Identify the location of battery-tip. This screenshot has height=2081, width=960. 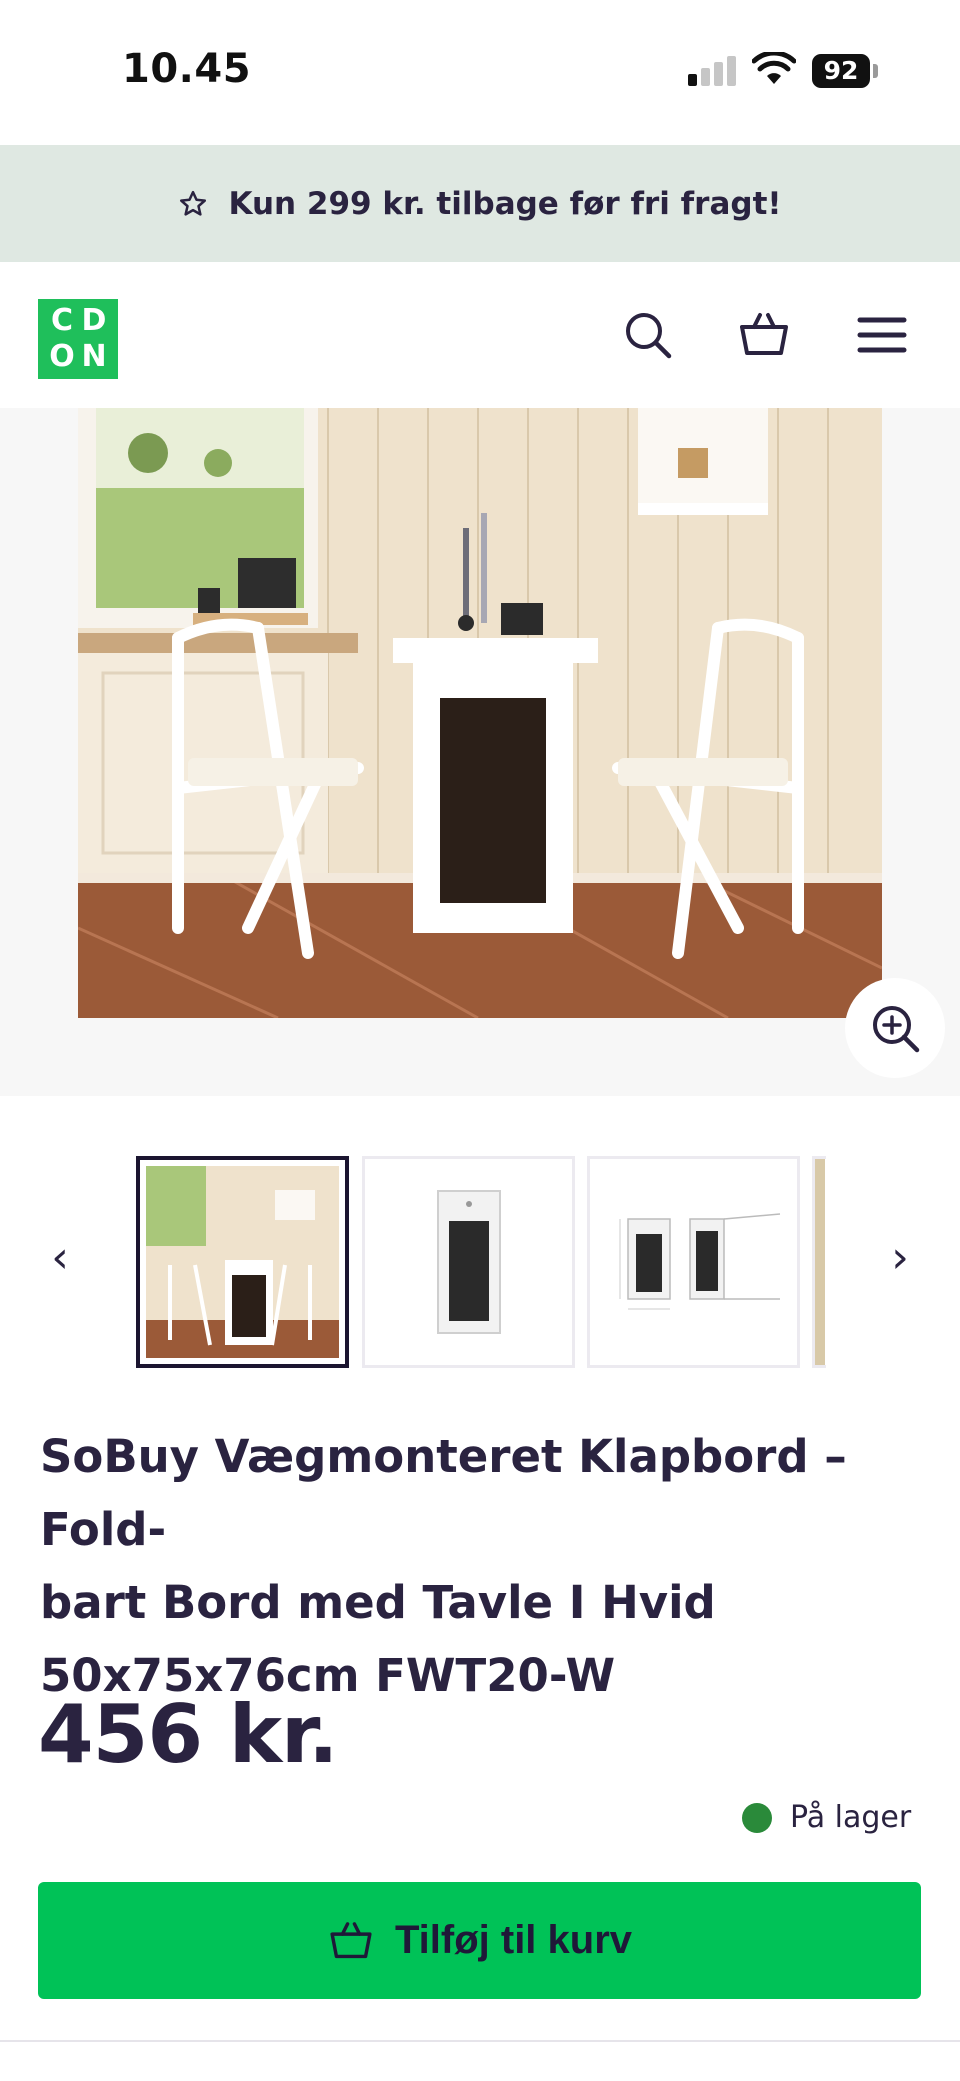
(875, 71).